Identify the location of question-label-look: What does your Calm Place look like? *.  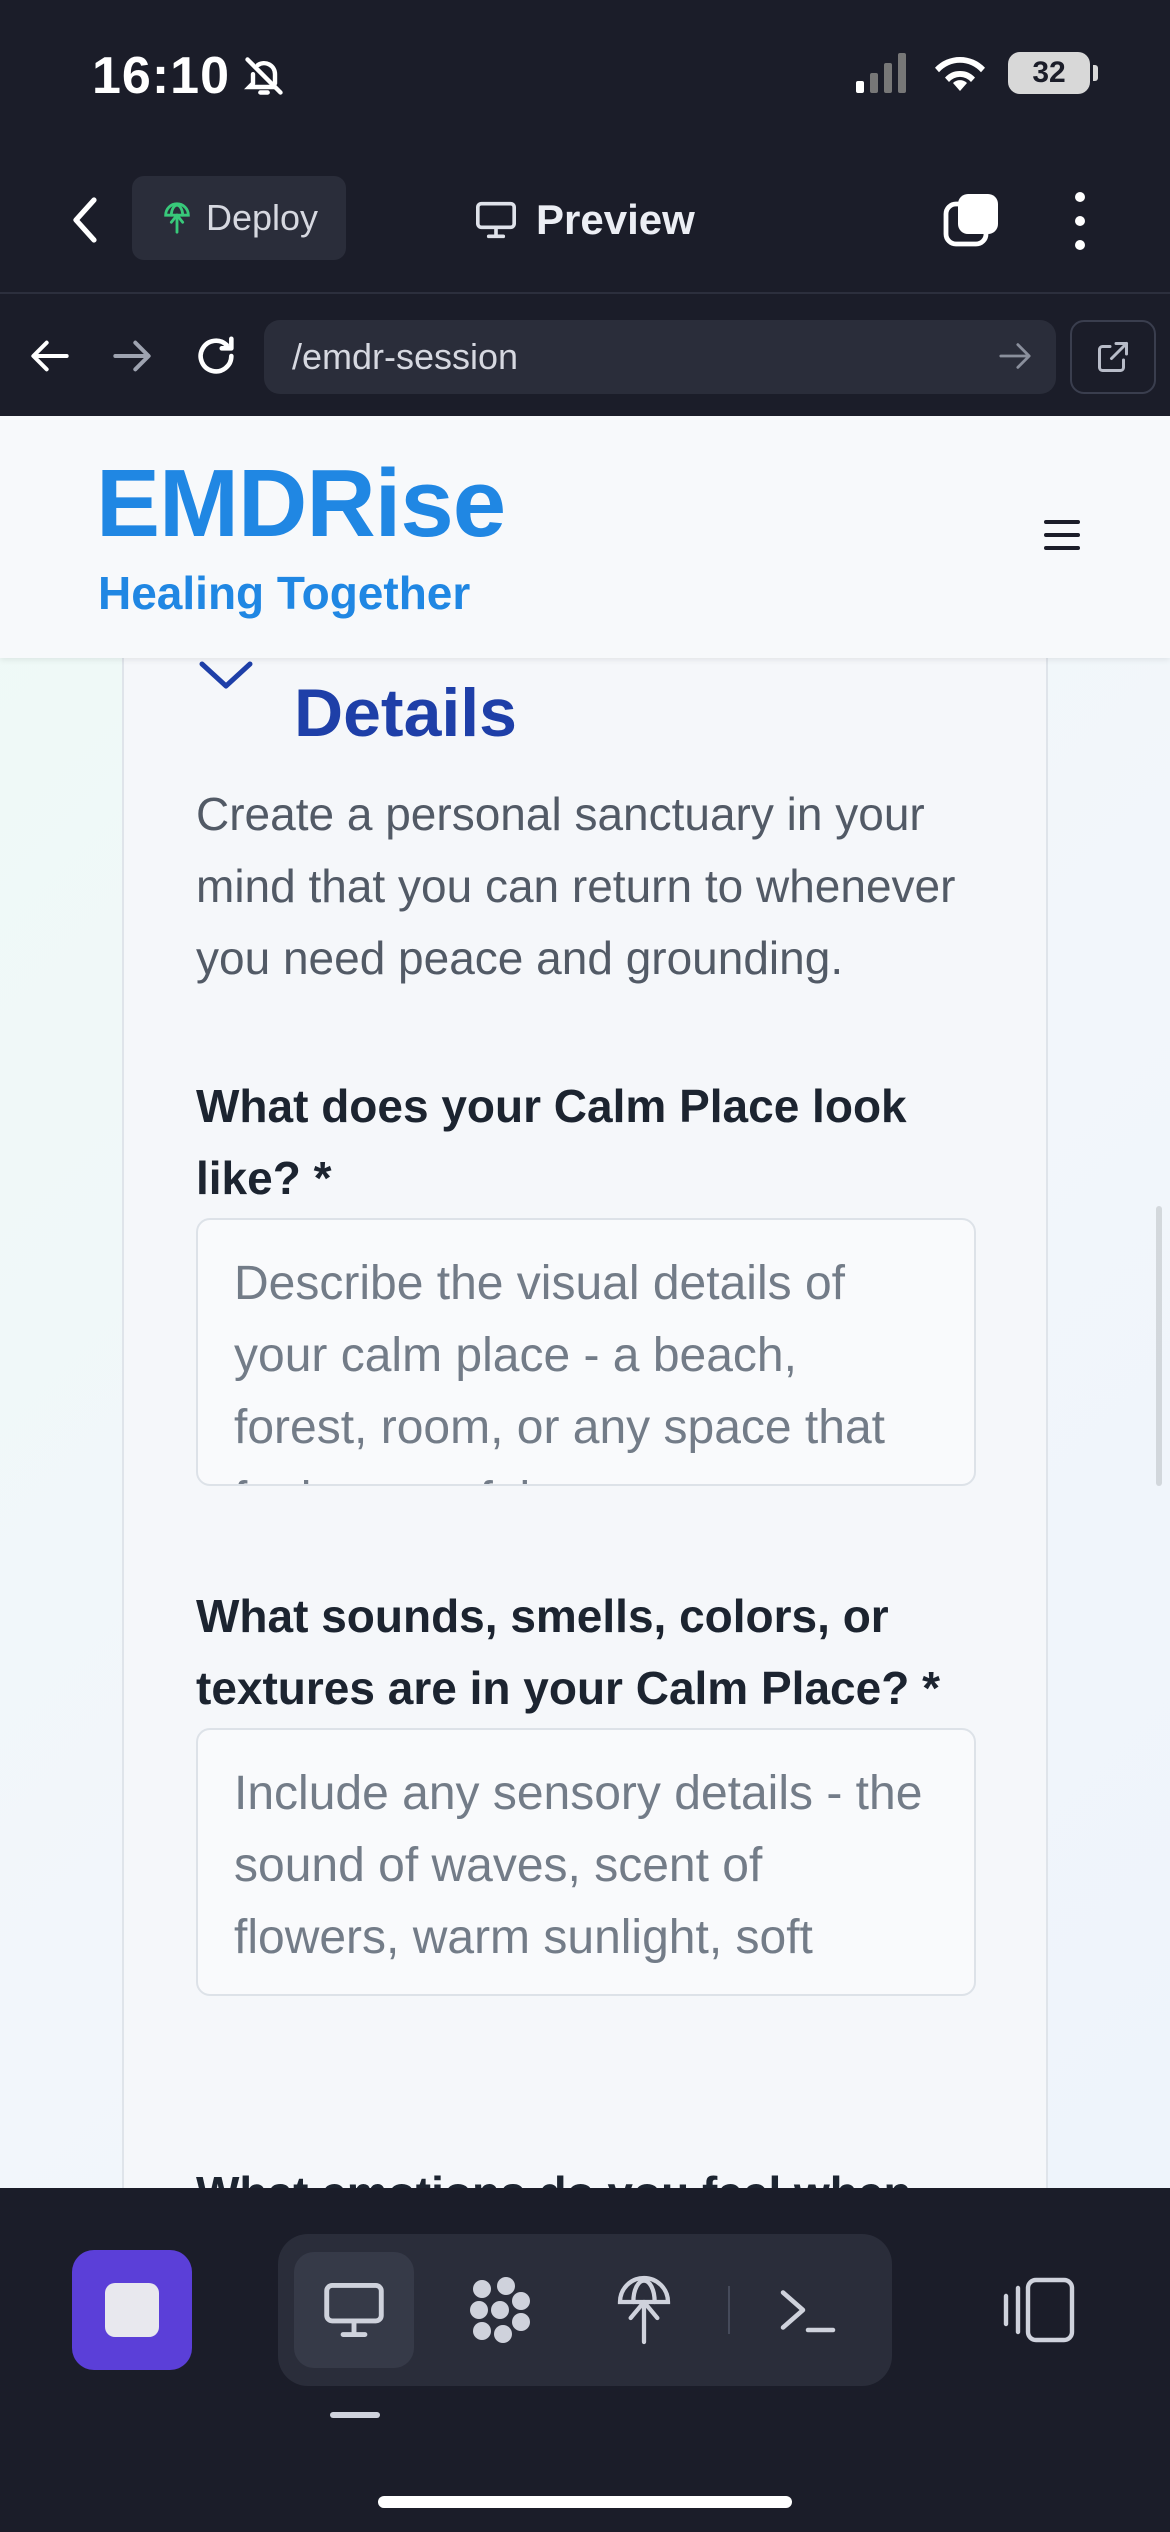
(551, 1142).